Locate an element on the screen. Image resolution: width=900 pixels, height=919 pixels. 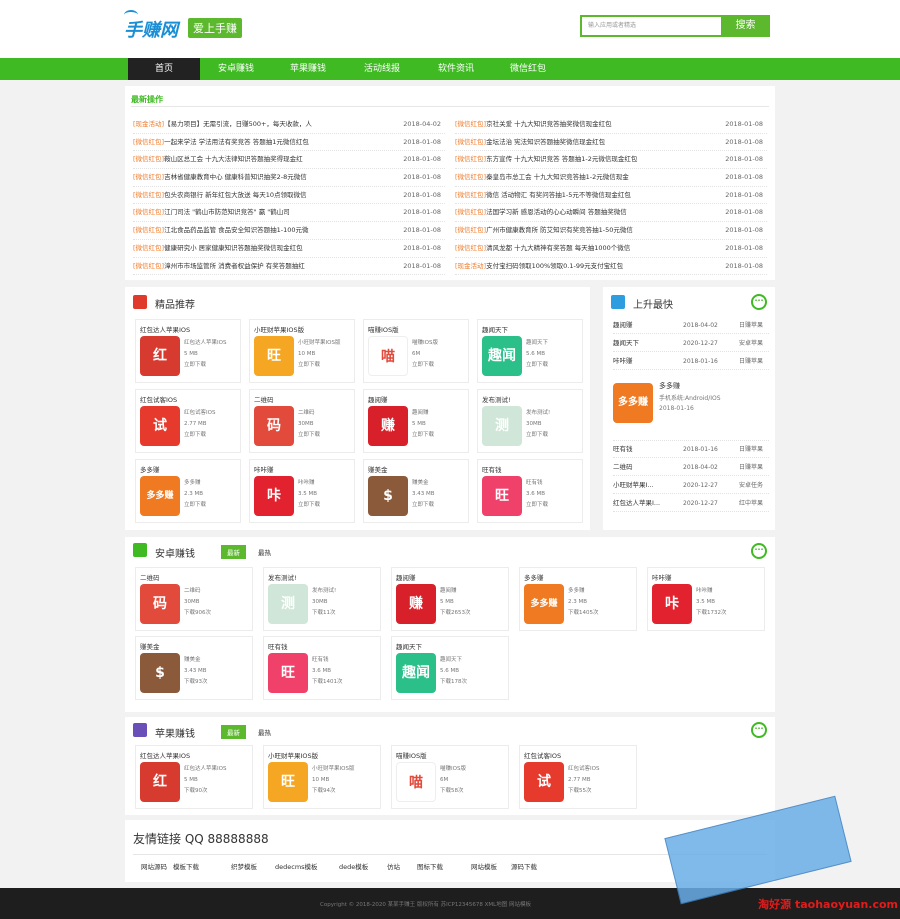
rank-item: 二维码 2018-04-02 日赚苹果 is located at coordinates (691, 467).